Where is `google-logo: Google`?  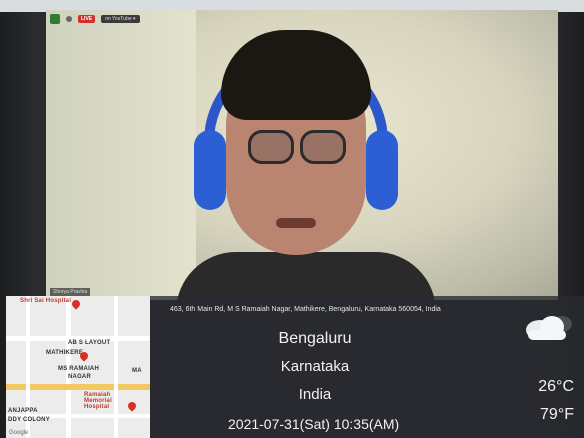
google-logo: Google is located at coordinates (19, 433).